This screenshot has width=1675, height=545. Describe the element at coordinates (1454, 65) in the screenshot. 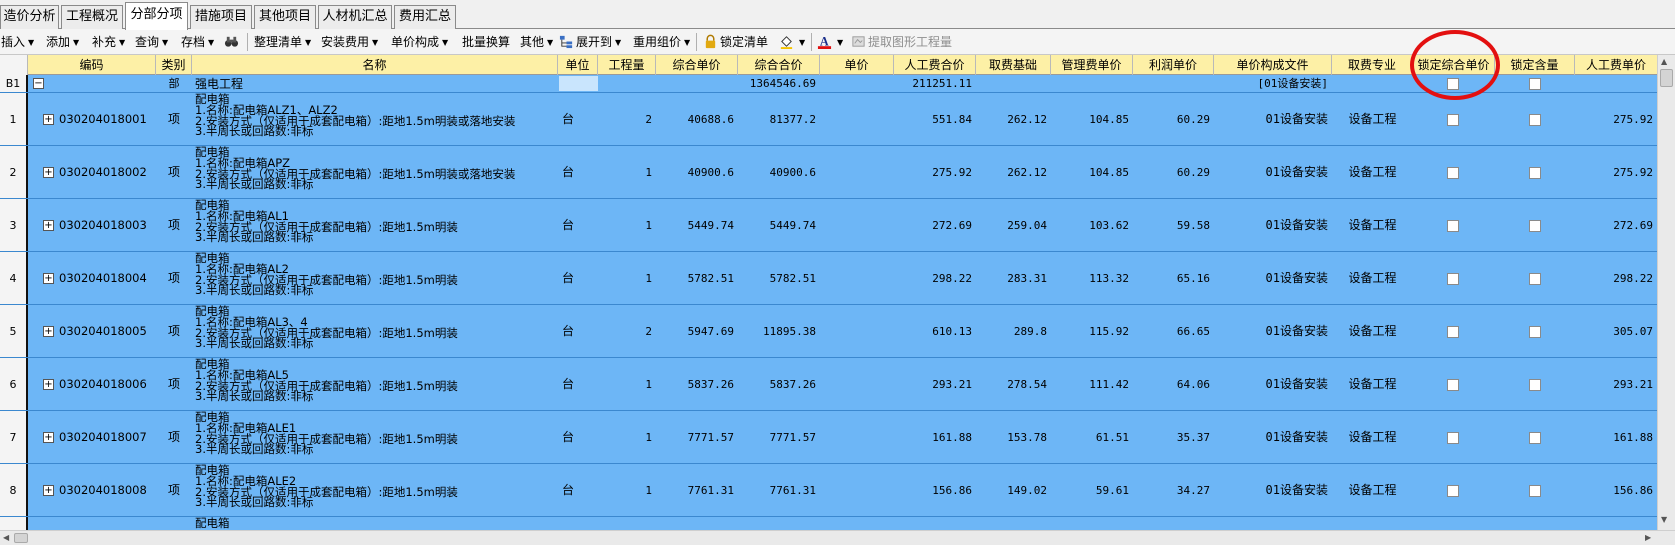

I see `col-header-lock-unit-price: 锁定综合单价` at that location.